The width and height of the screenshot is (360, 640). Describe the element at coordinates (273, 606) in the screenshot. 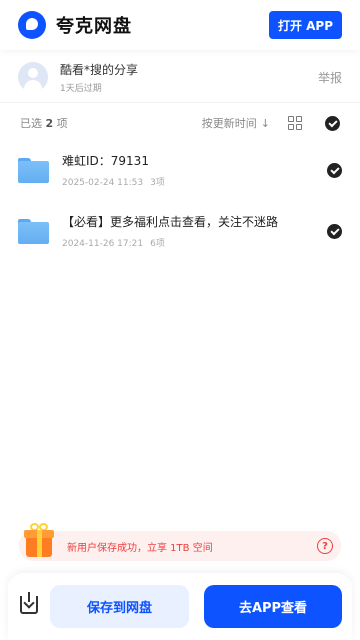

I see `view-in-app-button: 去APP查看` at that location.